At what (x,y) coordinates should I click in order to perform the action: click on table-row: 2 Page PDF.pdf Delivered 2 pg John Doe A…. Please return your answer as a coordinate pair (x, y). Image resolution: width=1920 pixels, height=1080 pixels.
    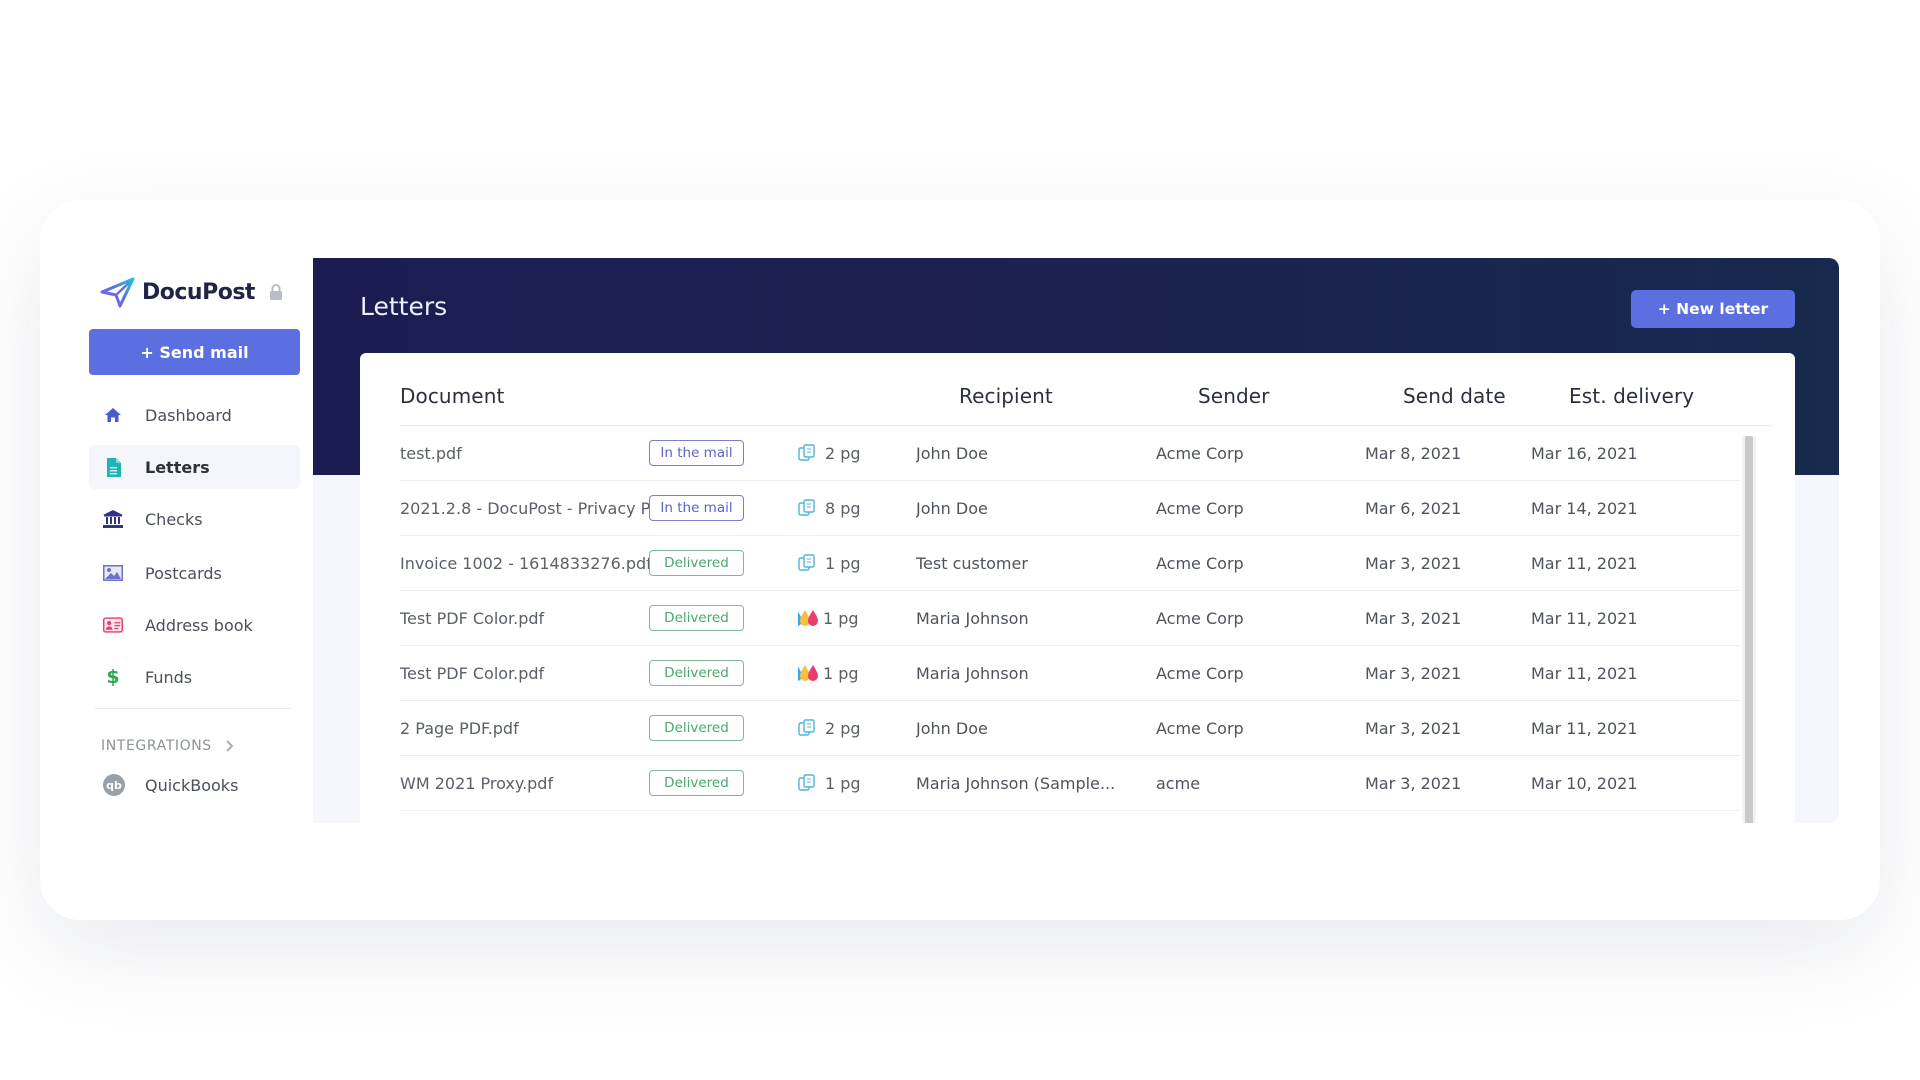
    Looking at the image, I should click on (1070, 728).